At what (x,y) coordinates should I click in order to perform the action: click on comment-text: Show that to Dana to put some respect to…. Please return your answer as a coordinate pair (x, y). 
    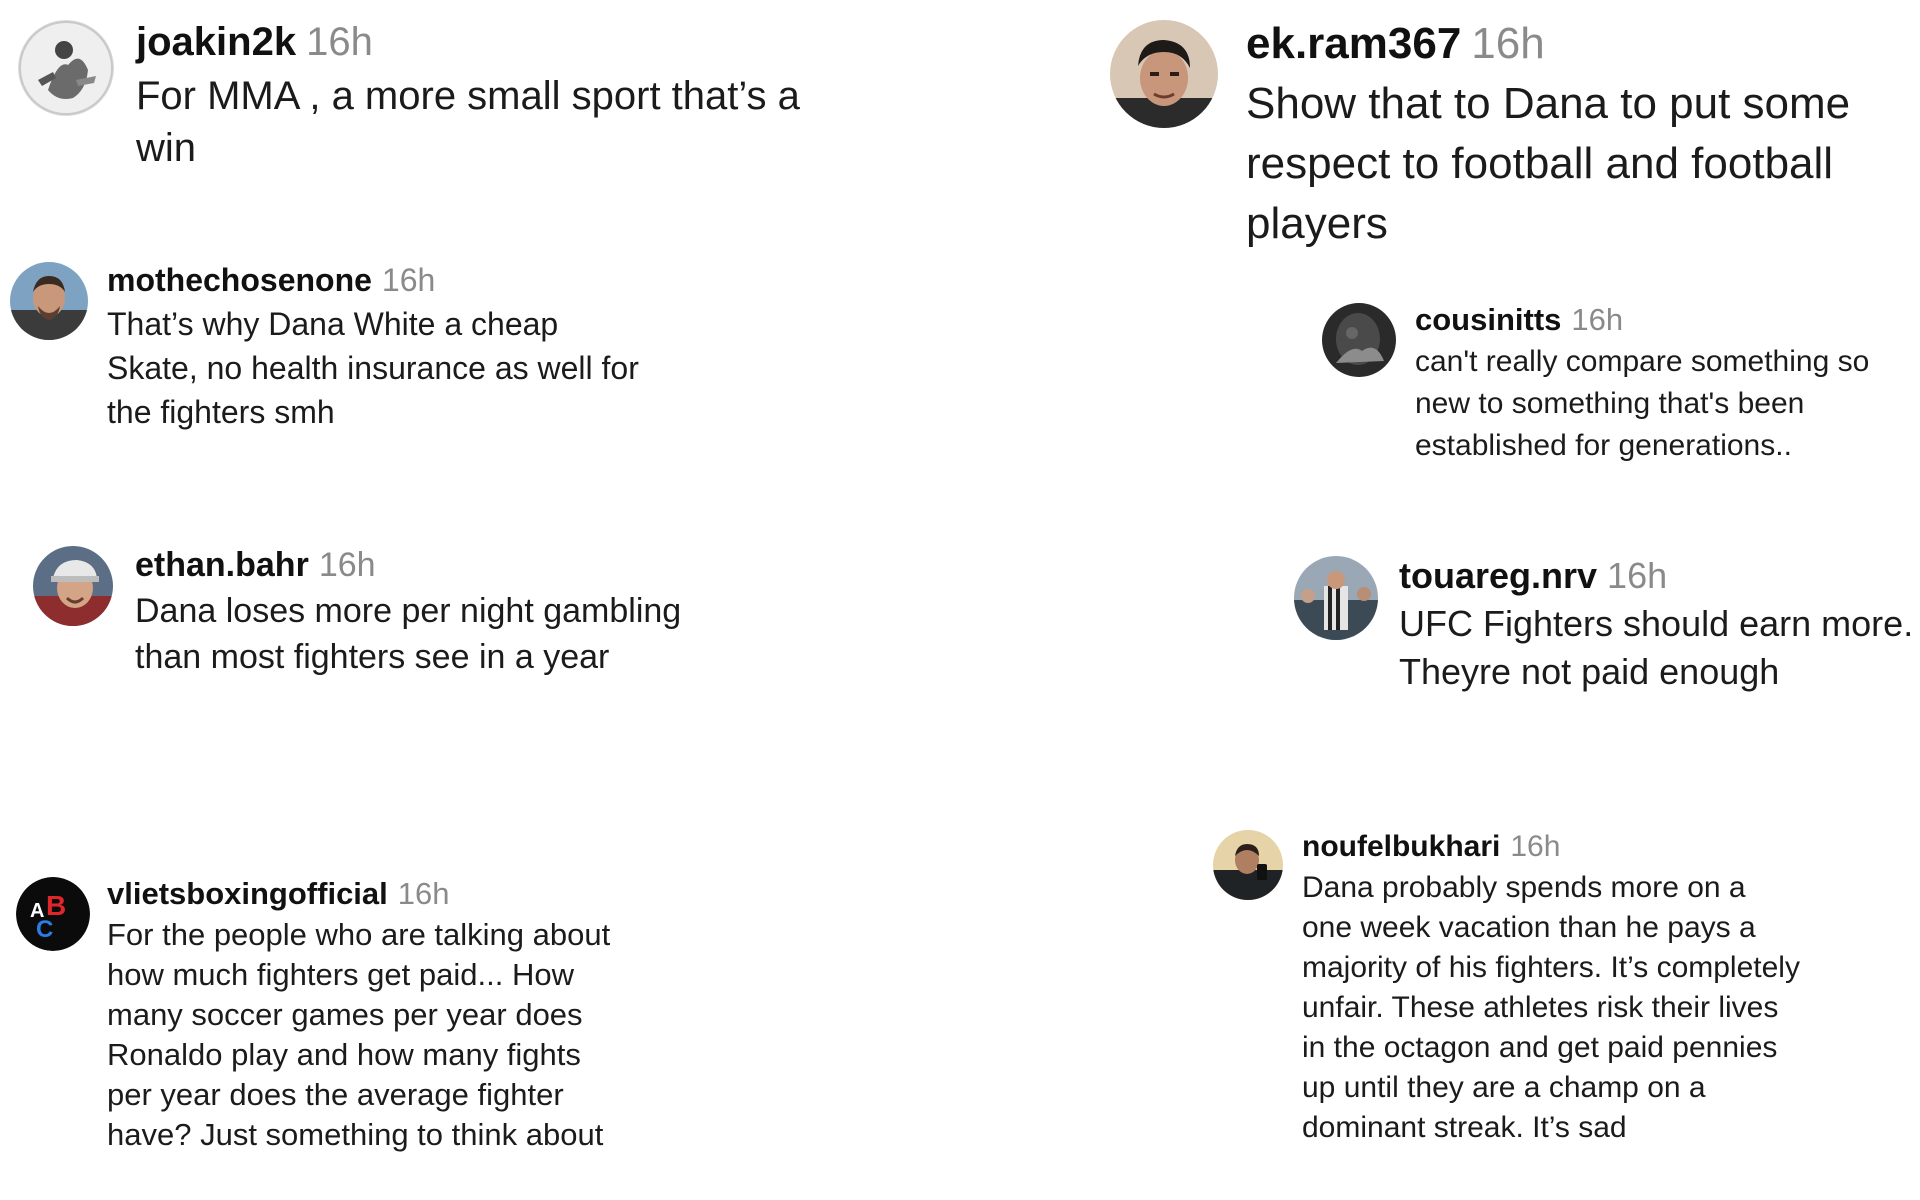
    Looking at the image, I should click on (1548, 163).